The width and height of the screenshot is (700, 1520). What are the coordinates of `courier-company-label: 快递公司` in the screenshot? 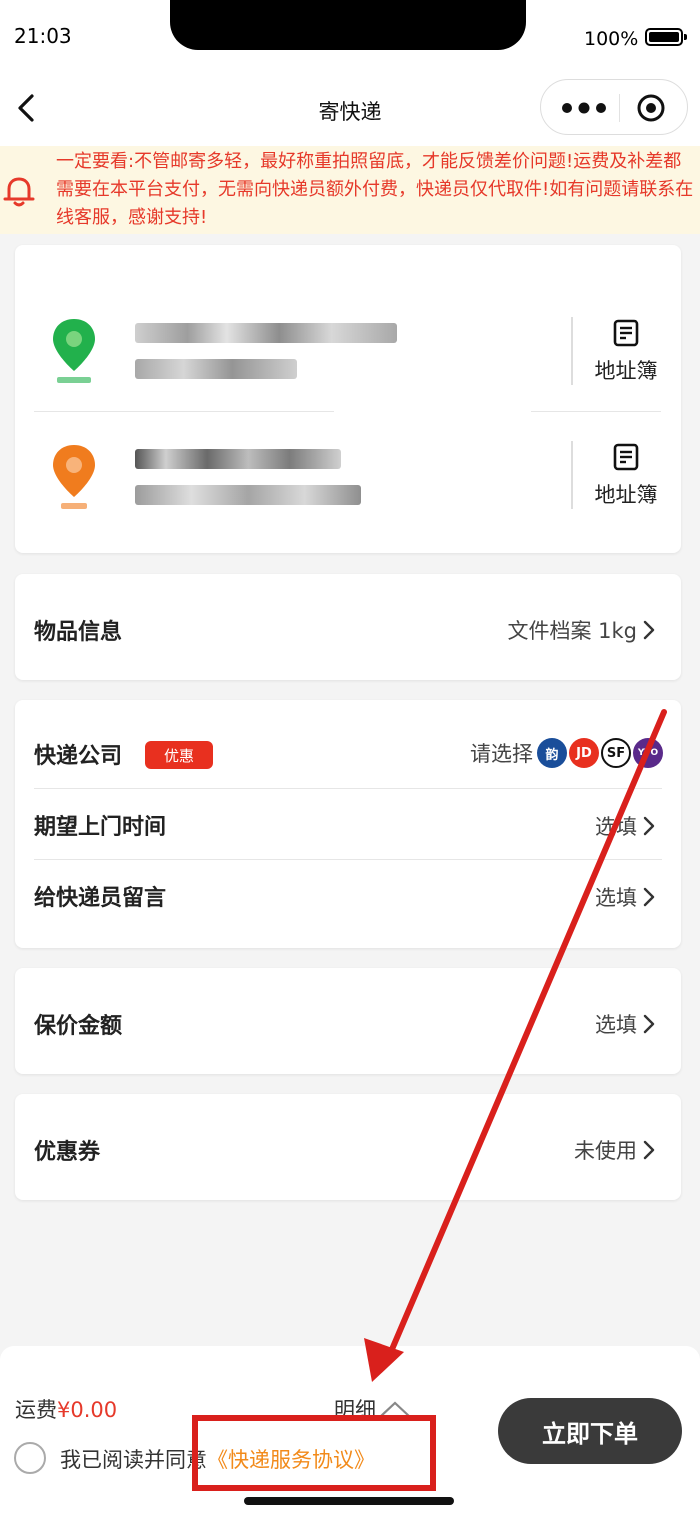 It's located at (78, 756).